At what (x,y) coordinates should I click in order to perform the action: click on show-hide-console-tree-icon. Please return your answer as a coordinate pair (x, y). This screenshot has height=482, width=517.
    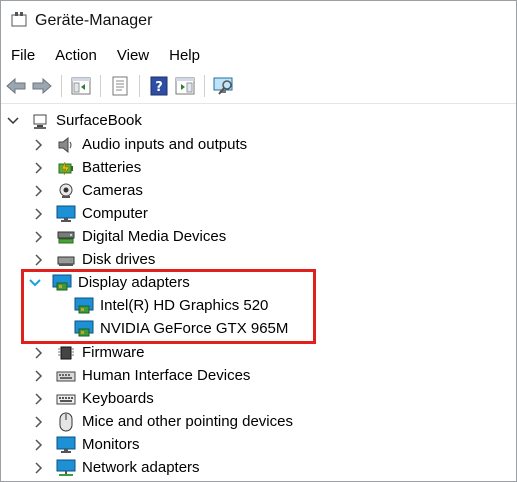
    Looking at the image, I should click on (81, 86).